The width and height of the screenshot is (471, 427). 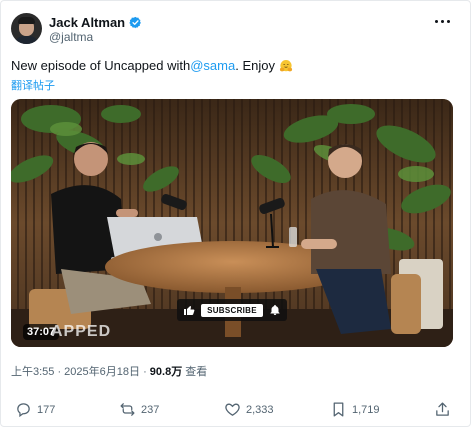 I want to click on author-handle: @jaltma, so click(x=71, y=37).